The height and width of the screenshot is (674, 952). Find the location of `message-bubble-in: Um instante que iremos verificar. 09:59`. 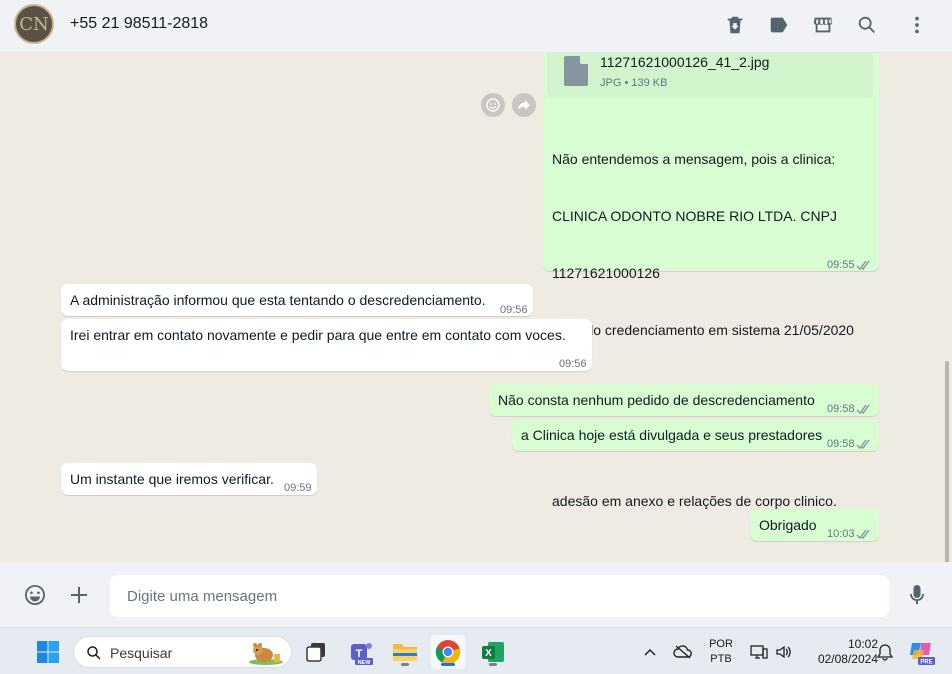

message-bubble-in: Um instante que iremos verificar. 09:59 is located at coordinates (189, 479).